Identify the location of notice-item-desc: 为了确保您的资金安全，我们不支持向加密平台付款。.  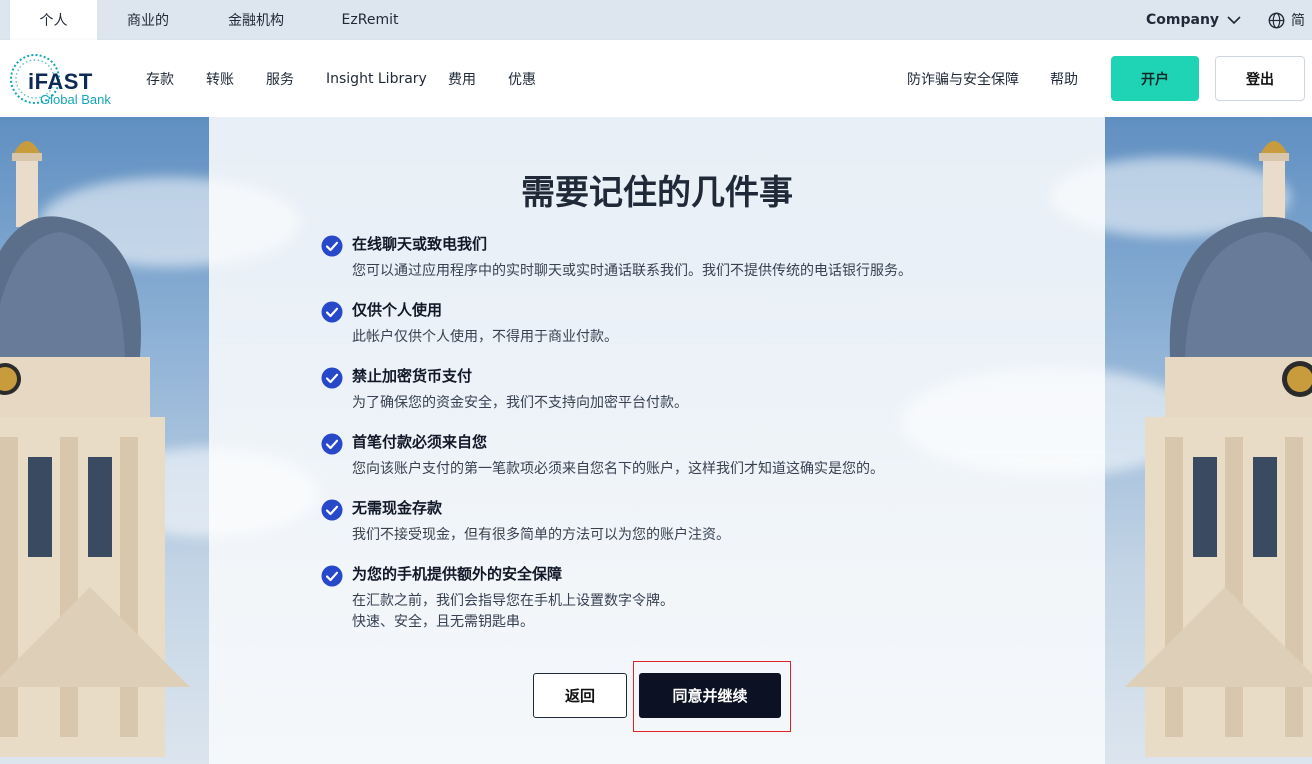
(520, 403).